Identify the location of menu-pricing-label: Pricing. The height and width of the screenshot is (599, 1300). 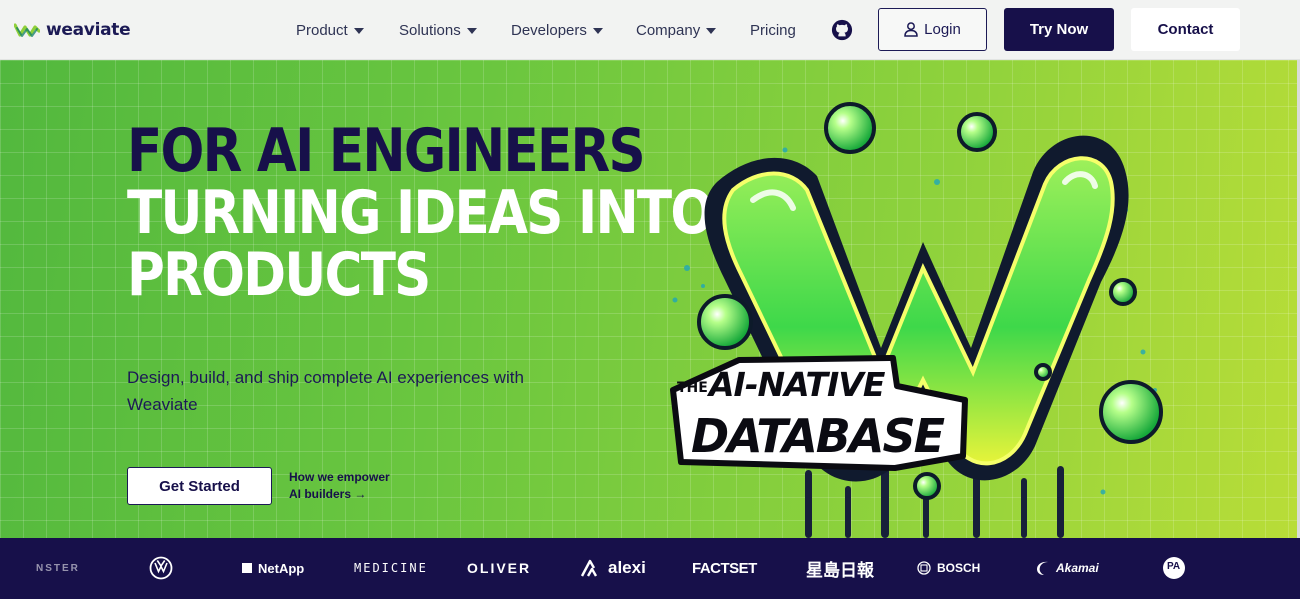
(773, 30).